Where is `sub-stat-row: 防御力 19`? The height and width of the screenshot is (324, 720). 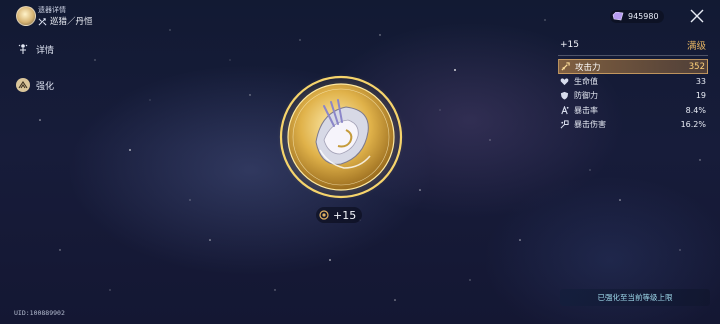
sub-stat-row: 防御力 19 is located at coordinates (633, 96).